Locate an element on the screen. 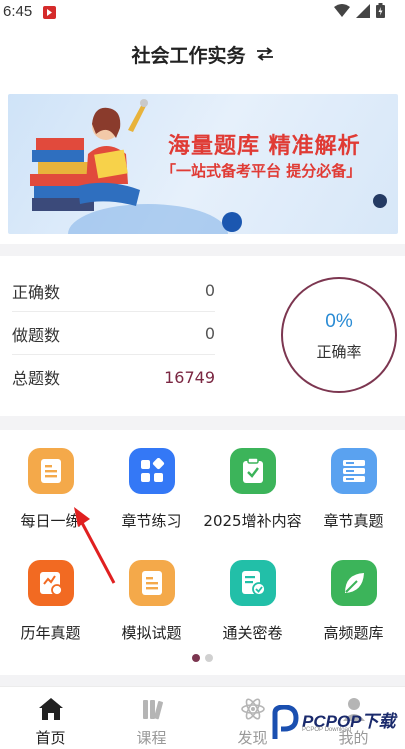 The width and height of the screenshot is (405, 749). chapter-practice-icon is located at coordinates (151, 471).